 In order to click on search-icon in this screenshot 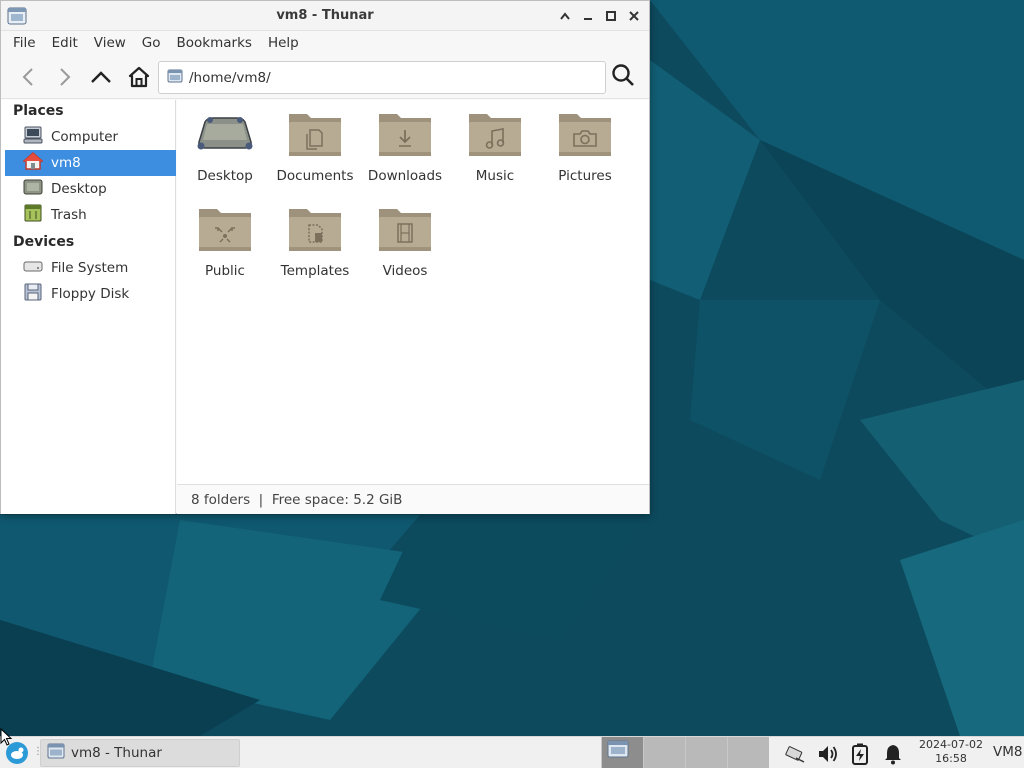, I will do `click(623, 77)`.